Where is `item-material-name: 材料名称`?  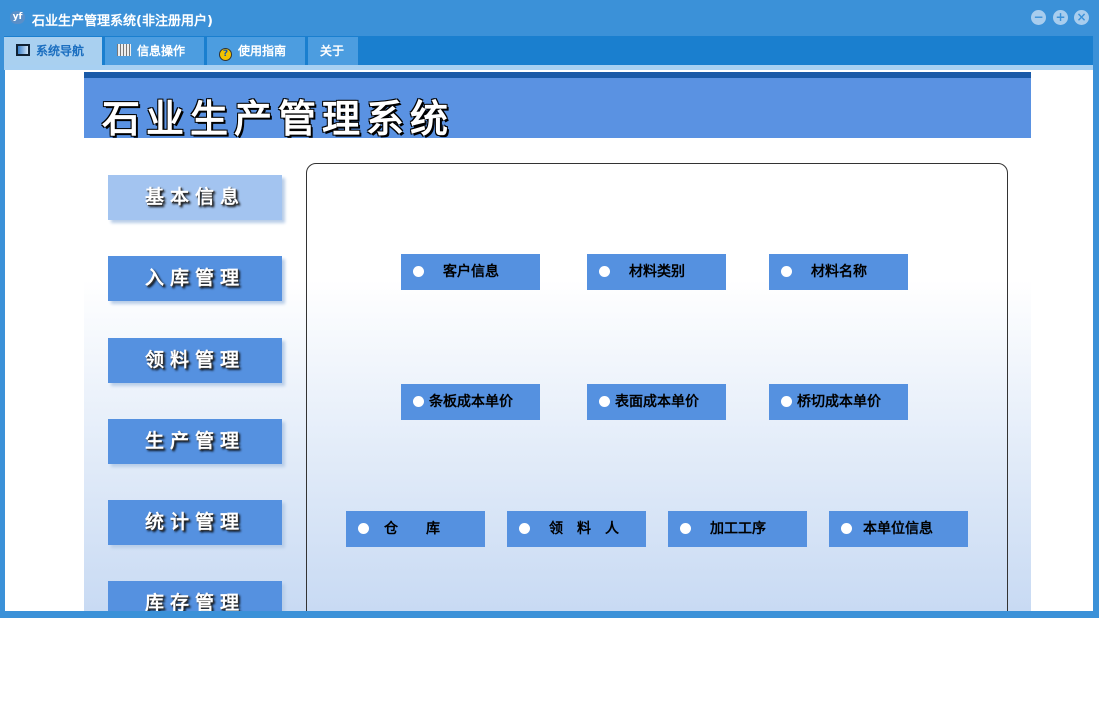 item-material-name: 材料名称 is located at coordinates (838, 272).